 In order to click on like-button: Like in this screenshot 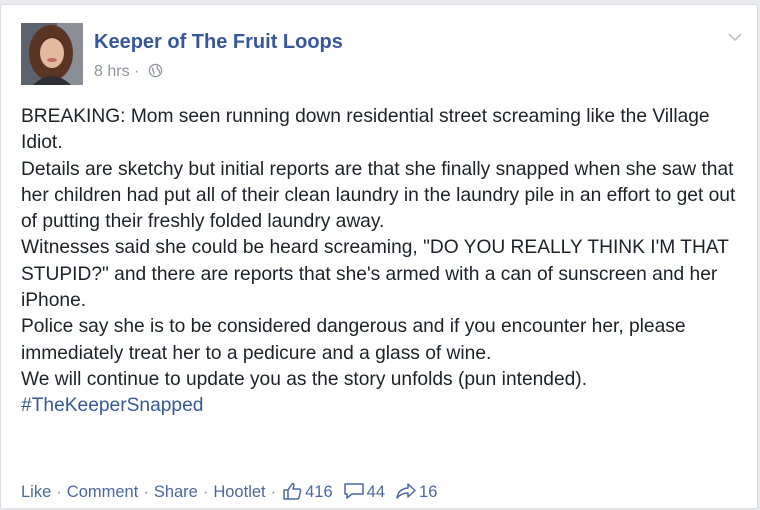, I will do `click(36, 492)`.